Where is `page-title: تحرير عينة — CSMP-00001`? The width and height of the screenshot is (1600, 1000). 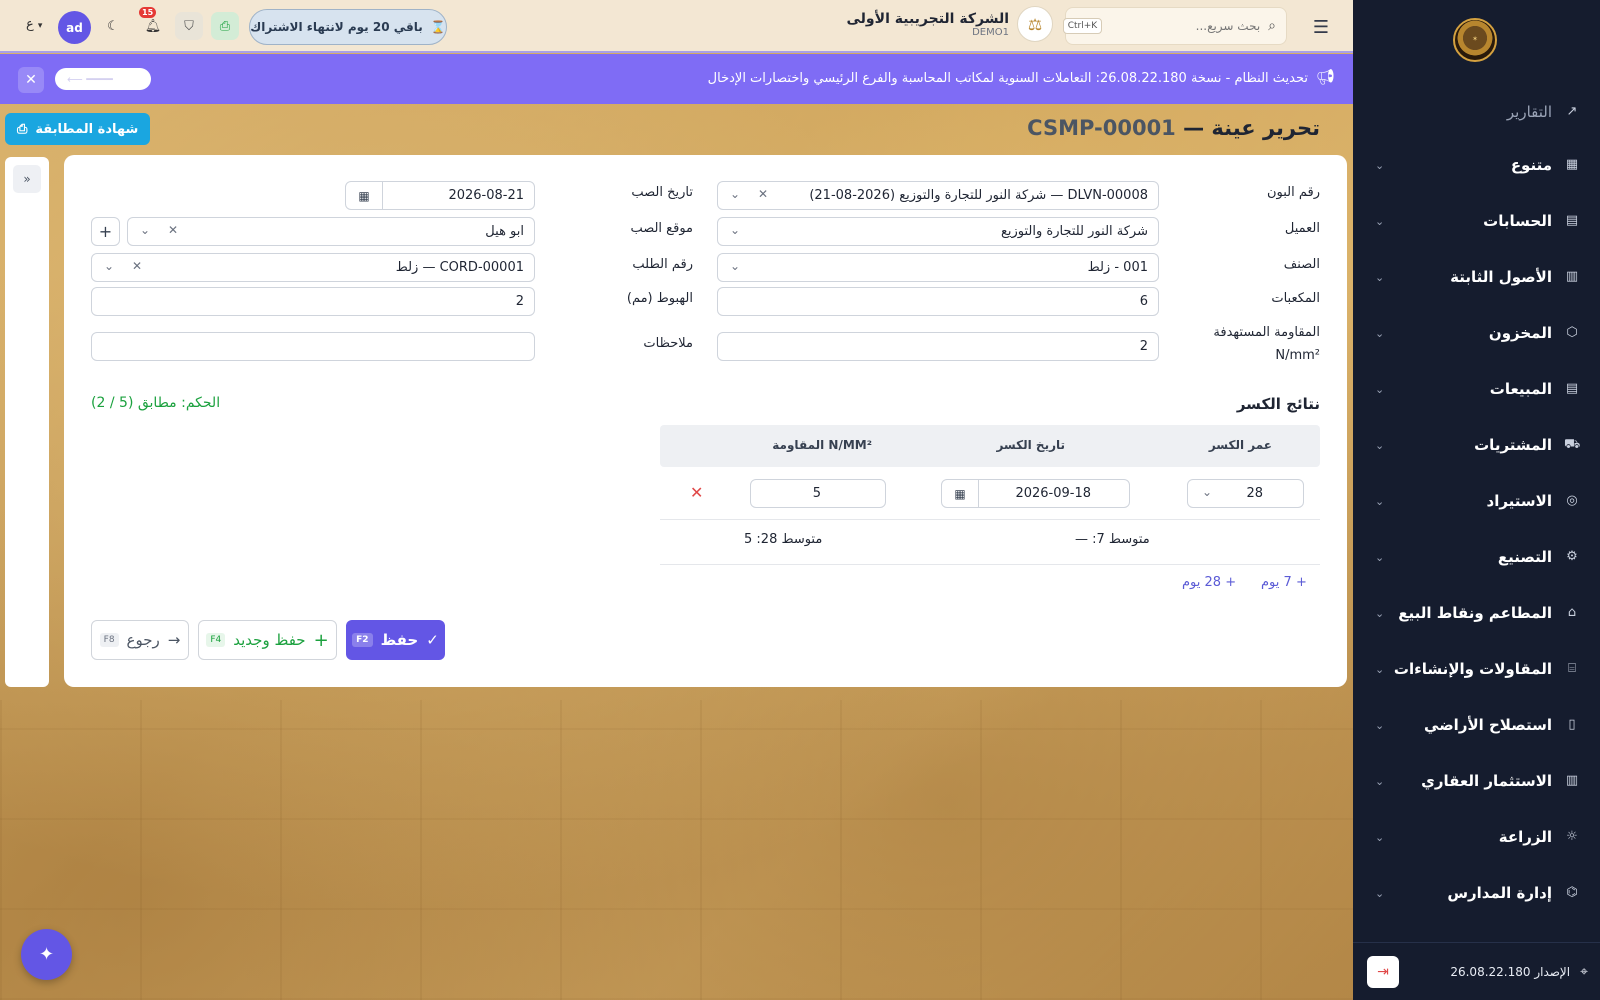
page-title: تحرير عينة — CSMP-00001 is located at coordinates (1173, 128).